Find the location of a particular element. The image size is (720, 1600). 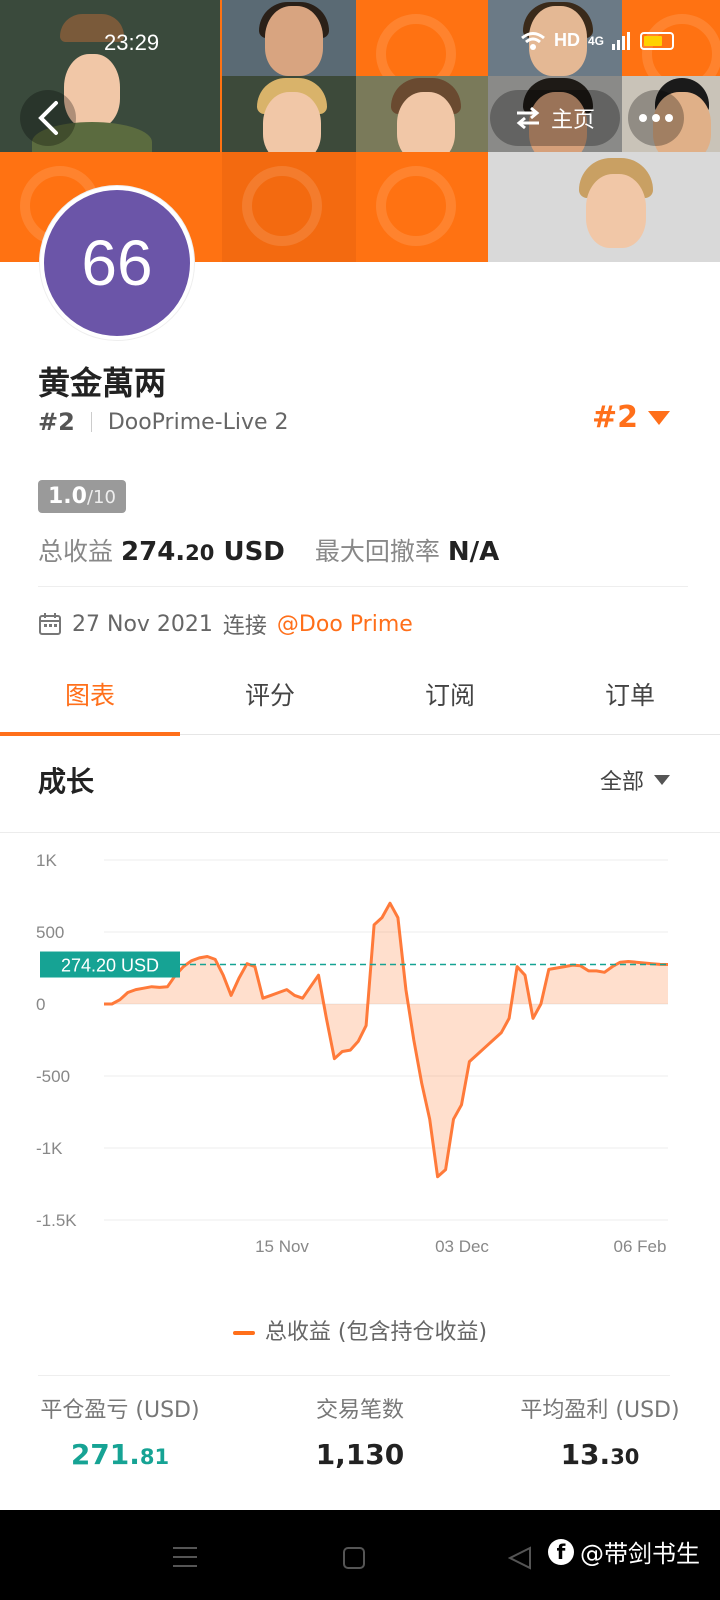

watermark-text: @带剑书生 is located at coordinates (640, 1554).